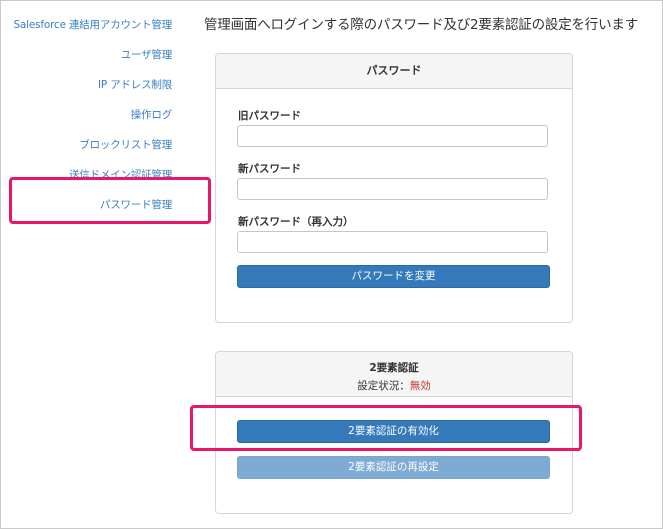 Image resolution: width=663 pixels, height=529 pixels. Describe the element at coordinates (394, 71) in the screenshot. I see `password-panel-header: パスワード` at that location.